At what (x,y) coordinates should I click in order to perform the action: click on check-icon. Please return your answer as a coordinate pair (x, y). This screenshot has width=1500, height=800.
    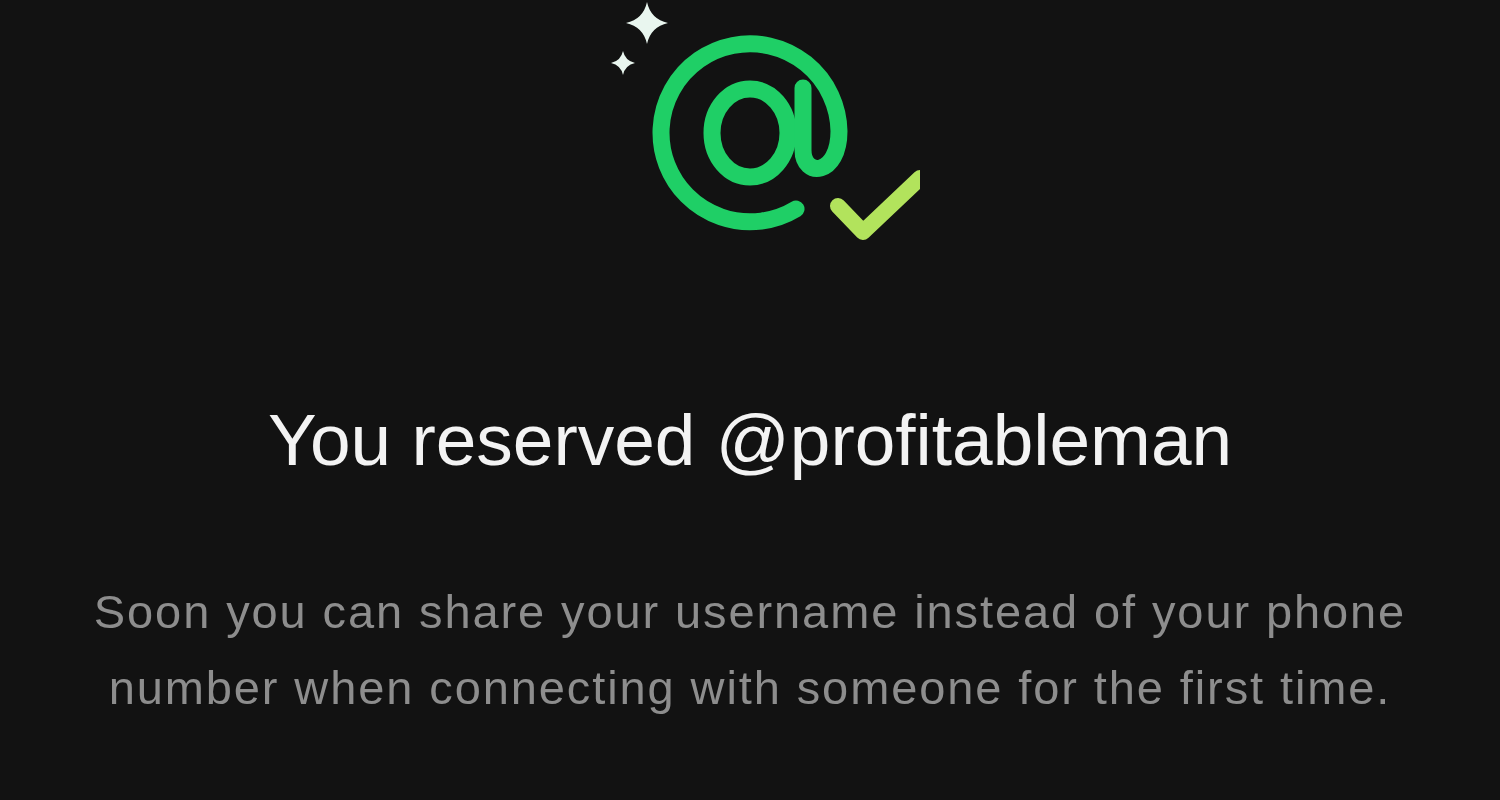
    Looking at the image, I should click on (875, 205).